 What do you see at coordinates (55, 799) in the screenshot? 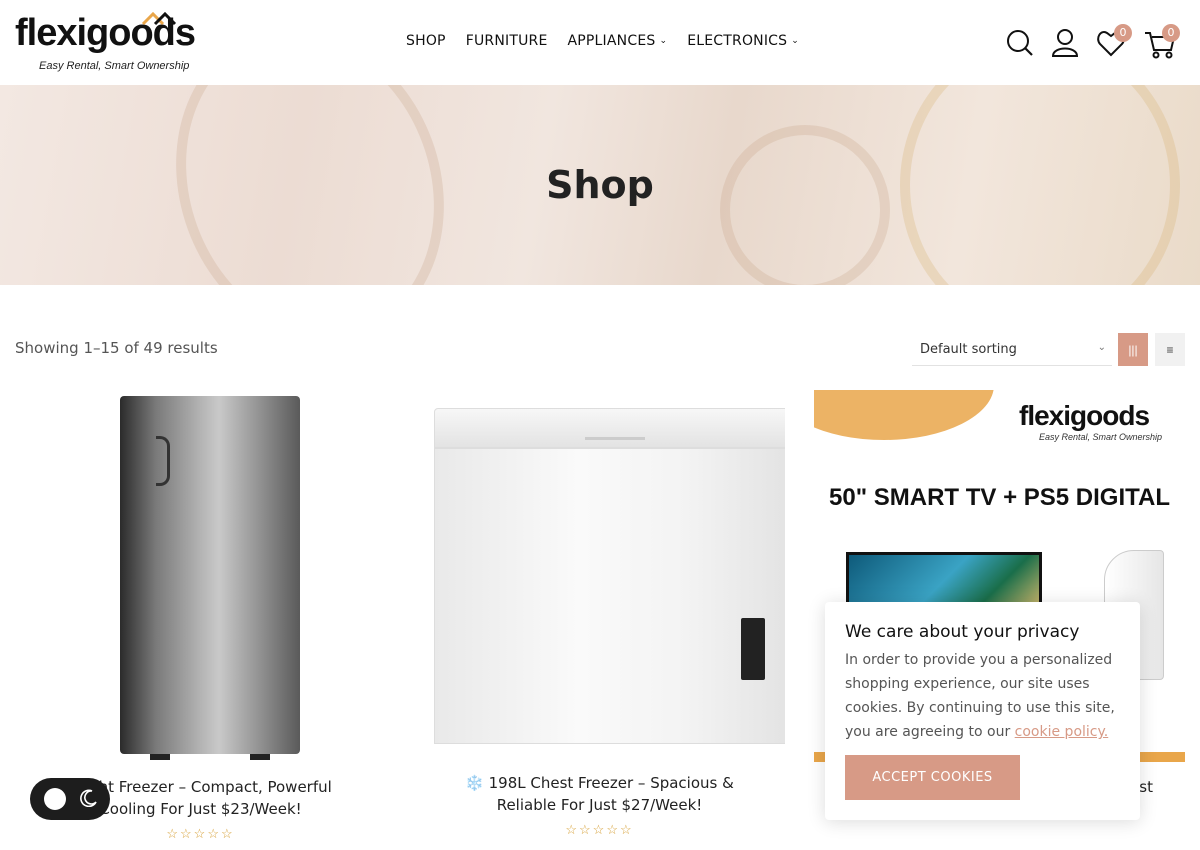
I see `toggle-knob` at bounding box center [55, 799].